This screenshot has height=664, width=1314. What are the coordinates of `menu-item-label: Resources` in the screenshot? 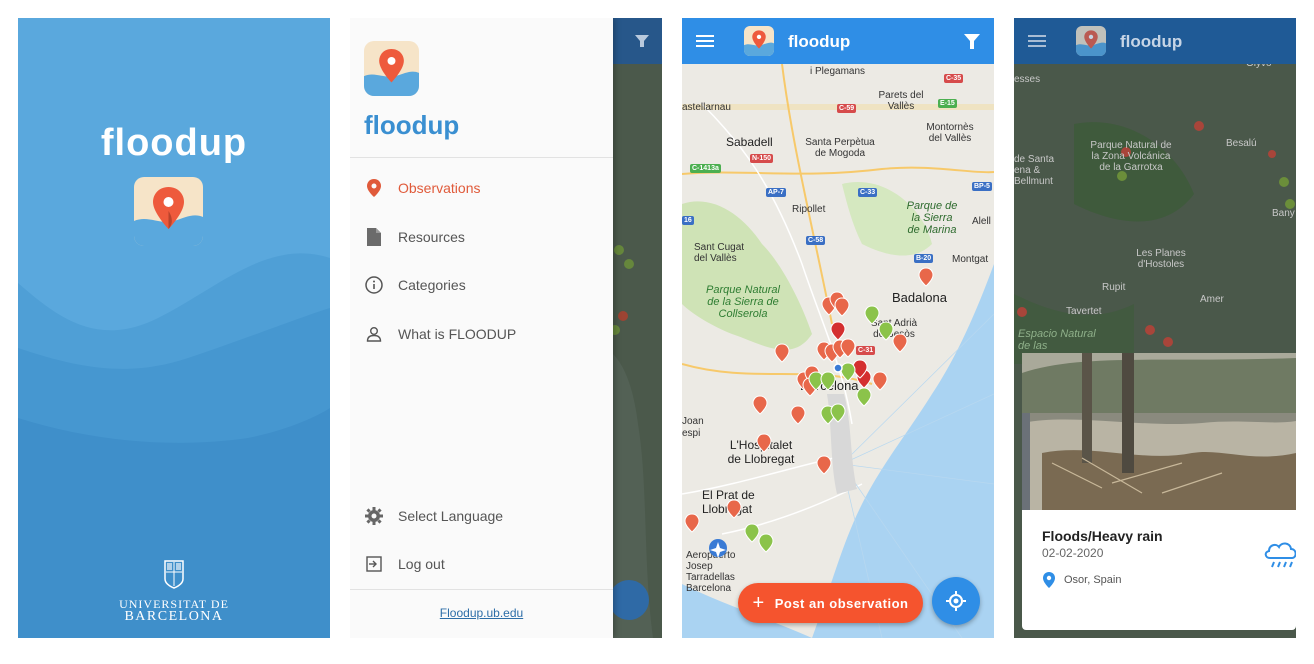 It's located at (431, 237).